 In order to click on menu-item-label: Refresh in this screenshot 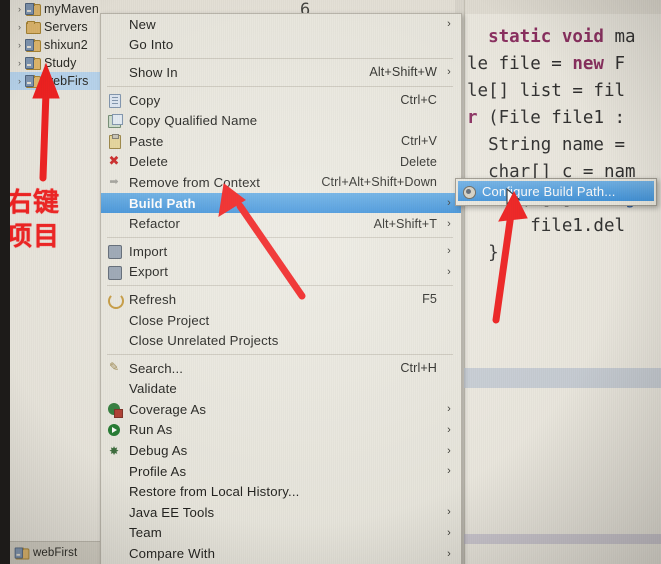, I will do `click(153, 299)`.